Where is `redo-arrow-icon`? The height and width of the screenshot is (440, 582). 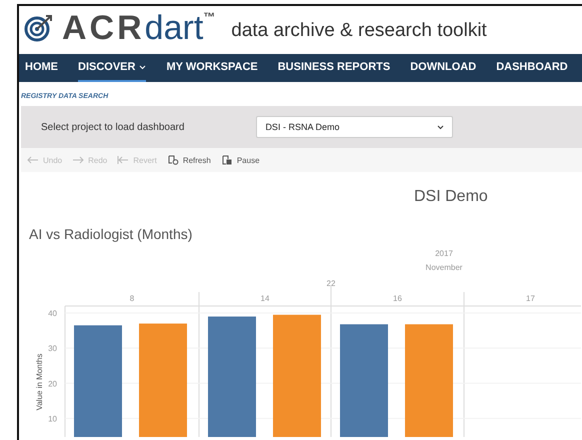 redo-arrow-icon is located at coordinates (78, 160).